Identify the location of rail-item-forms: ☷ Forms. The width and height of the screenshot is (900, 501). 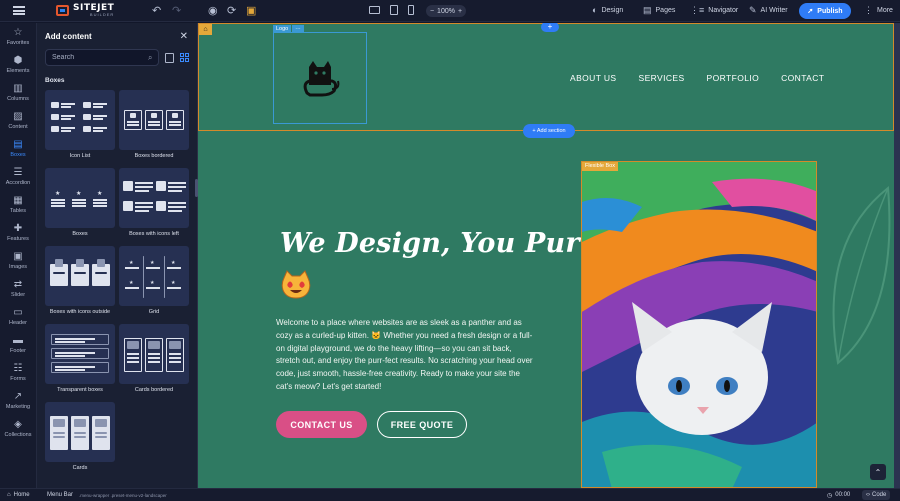
(18, 373).